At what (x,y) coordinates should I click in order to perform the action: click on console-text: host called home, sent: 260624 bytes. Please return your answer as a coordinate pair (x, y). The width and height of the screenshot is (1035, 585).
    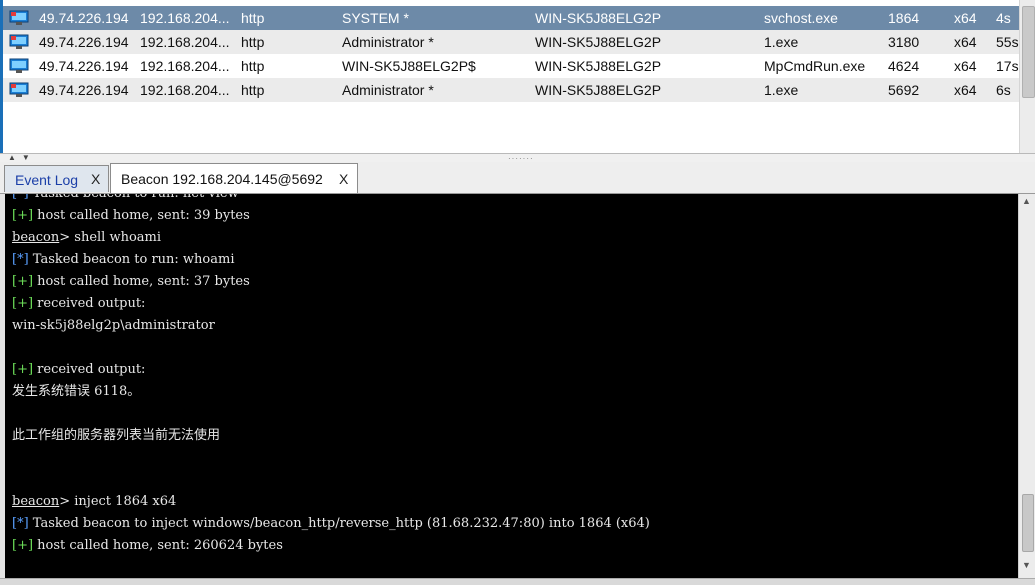
    Looking at the image, I should click on (158, 545).